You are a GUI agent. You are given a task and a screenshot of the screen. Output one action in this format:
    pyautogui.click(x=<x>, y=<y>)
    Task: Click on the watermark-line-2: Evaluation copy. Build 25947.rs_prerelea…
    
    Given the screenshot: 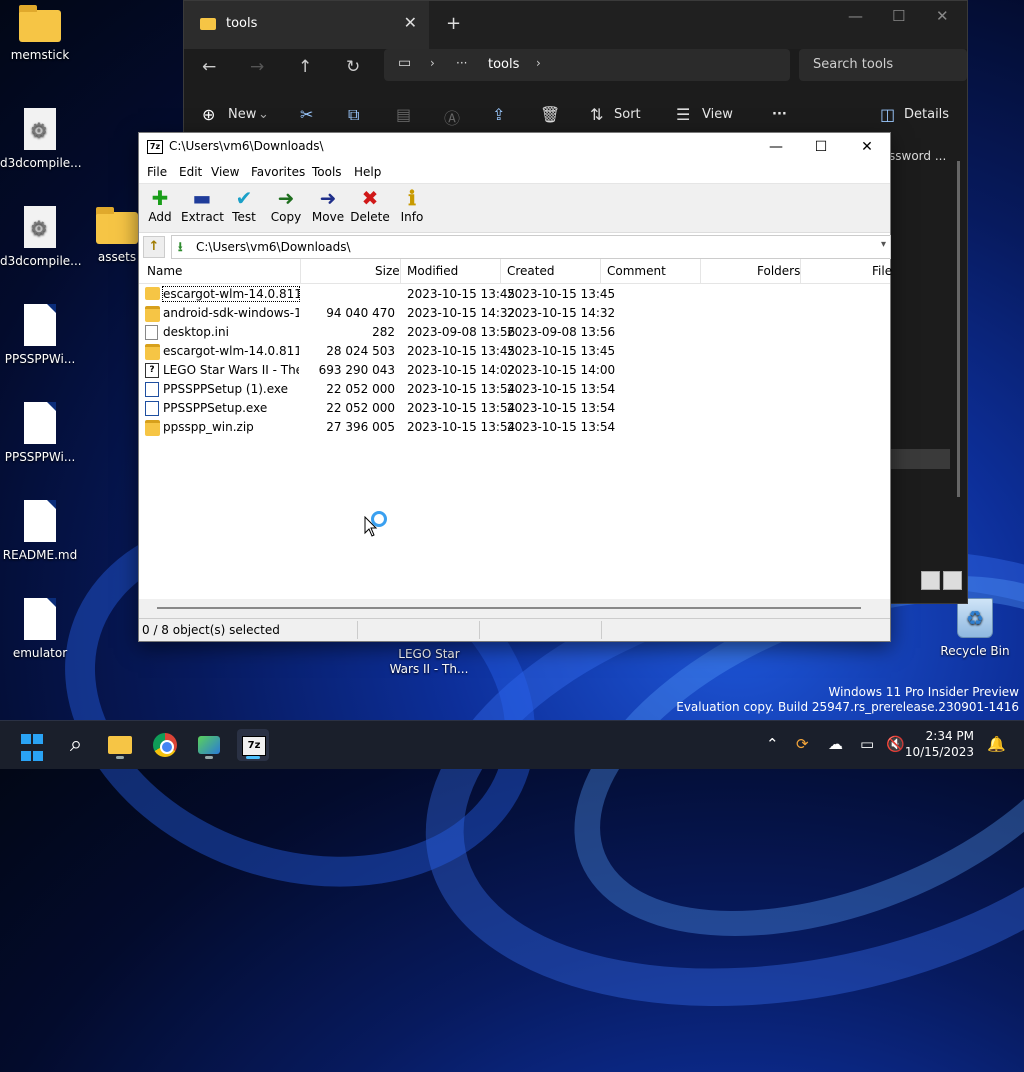 What is the action you would take?
    pyautogui.click(x=847, y=707)
    